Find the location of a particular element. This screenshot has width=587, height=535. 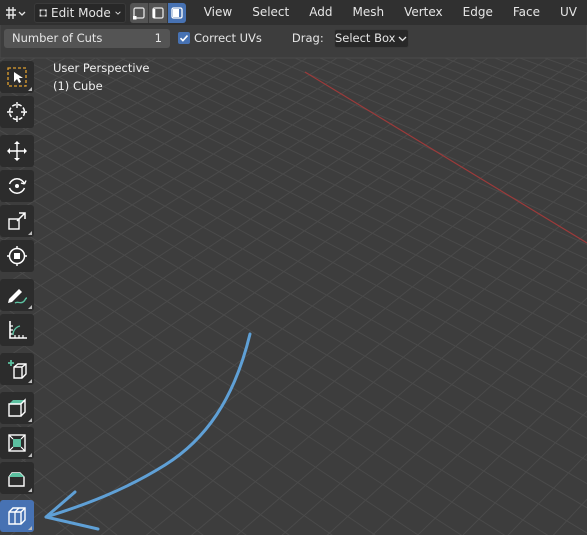

tool-move is located at coordinates (17, 151).